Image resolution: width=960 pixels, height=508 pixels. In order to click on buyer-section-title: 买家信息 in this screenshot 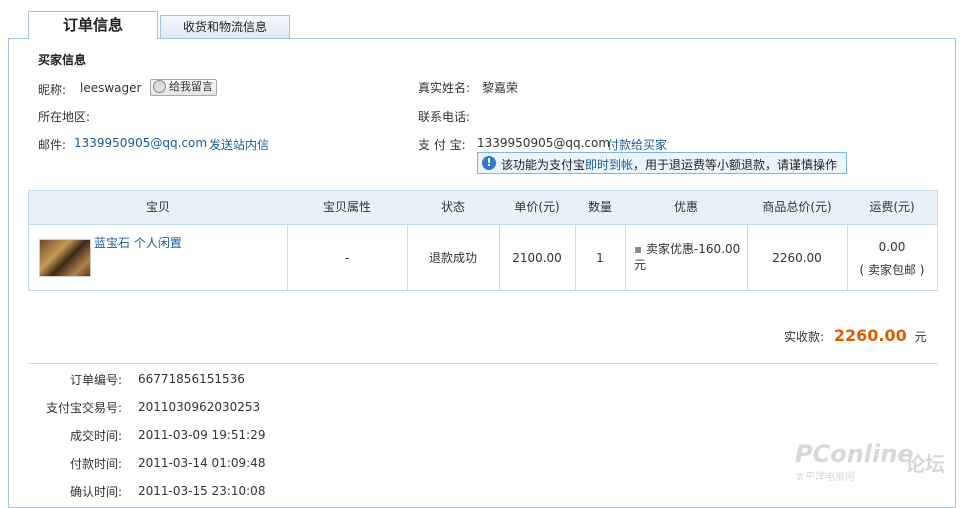, I will do `click(62, 60)`.